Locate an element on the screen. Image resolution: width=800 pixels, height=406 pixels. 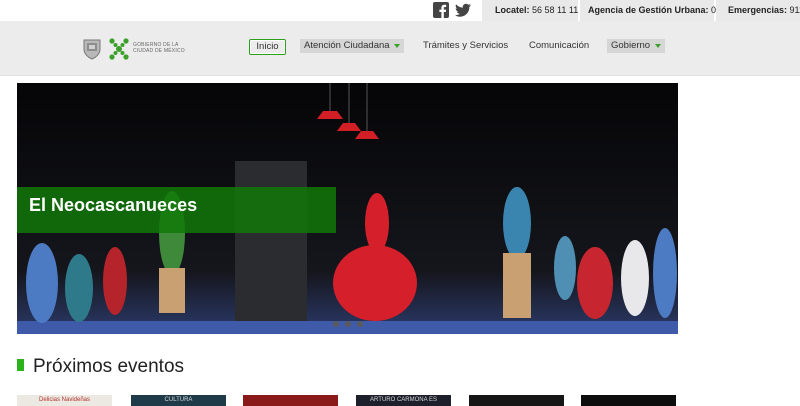
event-thumbnail-text: Delicias Navideñas is located at coordinates (64, 400).